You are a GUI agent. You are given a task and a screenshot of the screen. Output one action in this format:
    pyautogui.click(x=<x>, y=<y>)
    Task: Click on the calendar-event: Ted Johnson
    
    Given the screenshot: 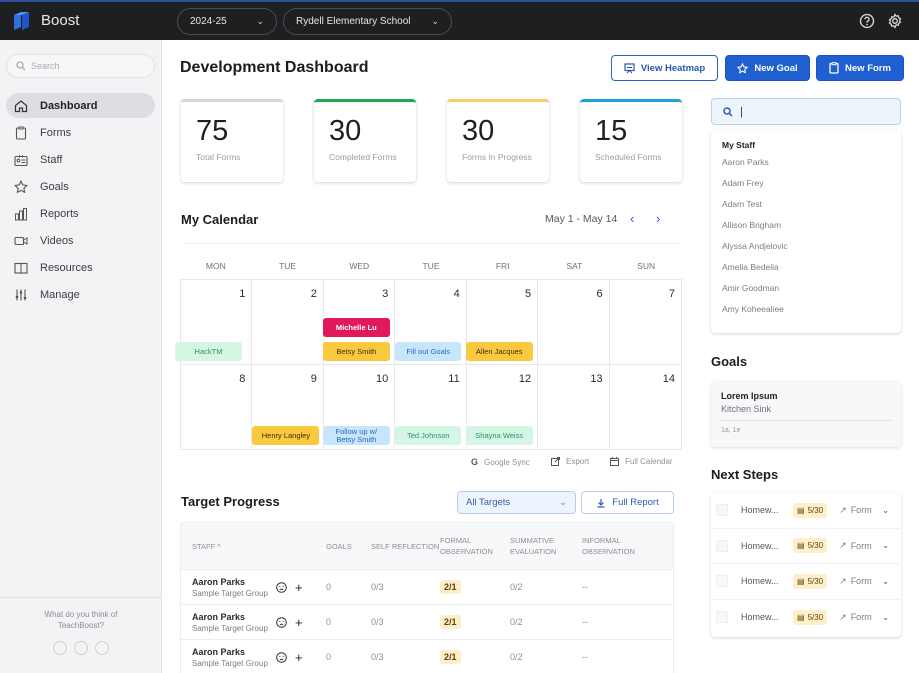 What is the action you would take?
    pyautogui.click(x=428, y=435)
    